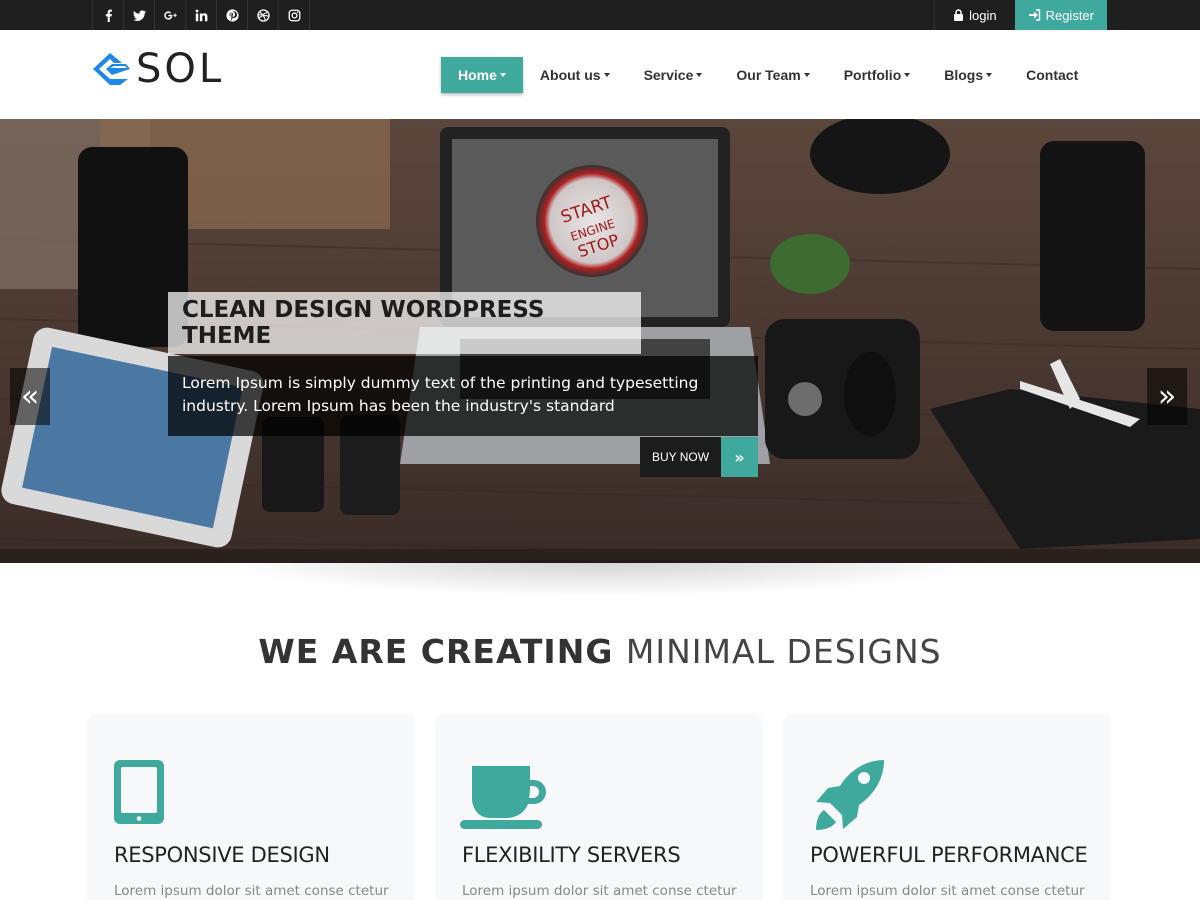 The width and height of the screenshot is (1200, 900). Describe the element at coordinates (668, 75) in the screenshot. I see `nav-label: Service` at that location.